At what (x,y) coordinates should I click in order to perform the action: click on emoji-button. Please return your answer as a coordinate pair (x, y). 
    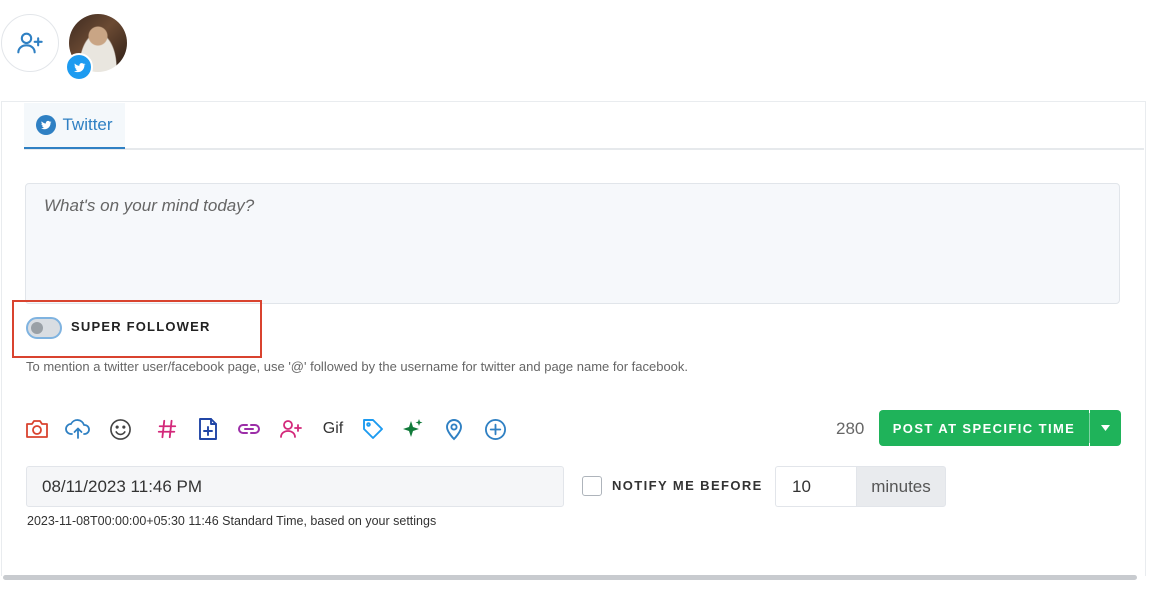
    Looking at the image, I should click on (120, 429).